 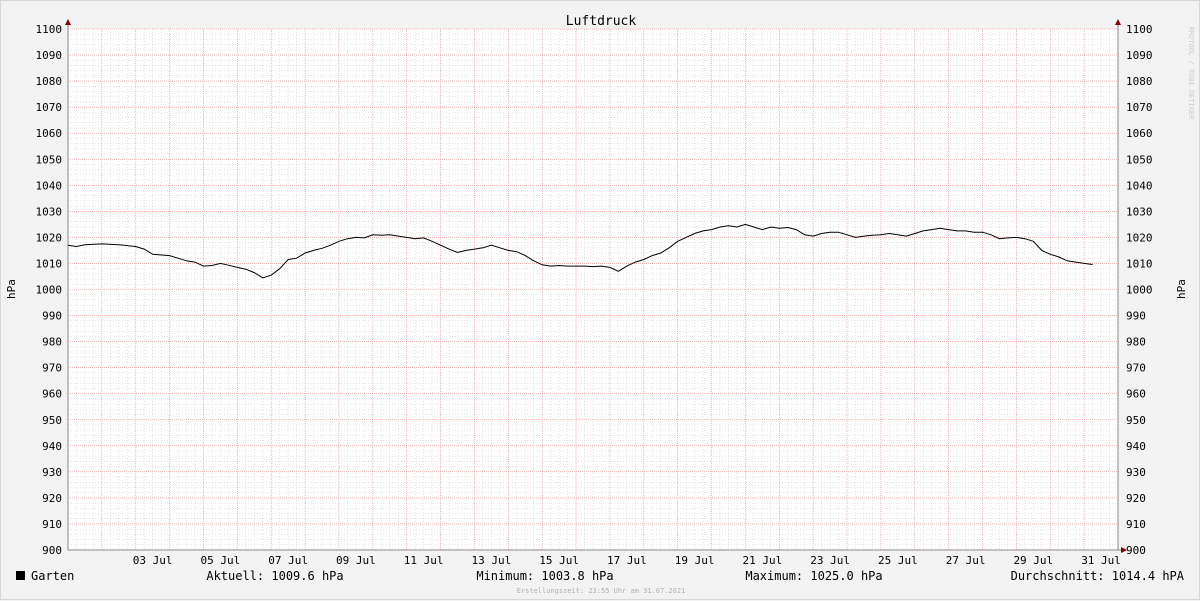 I want to click on watermark: RRDTOOL / TOBI OETIKER, so click(x=1191, y=74).